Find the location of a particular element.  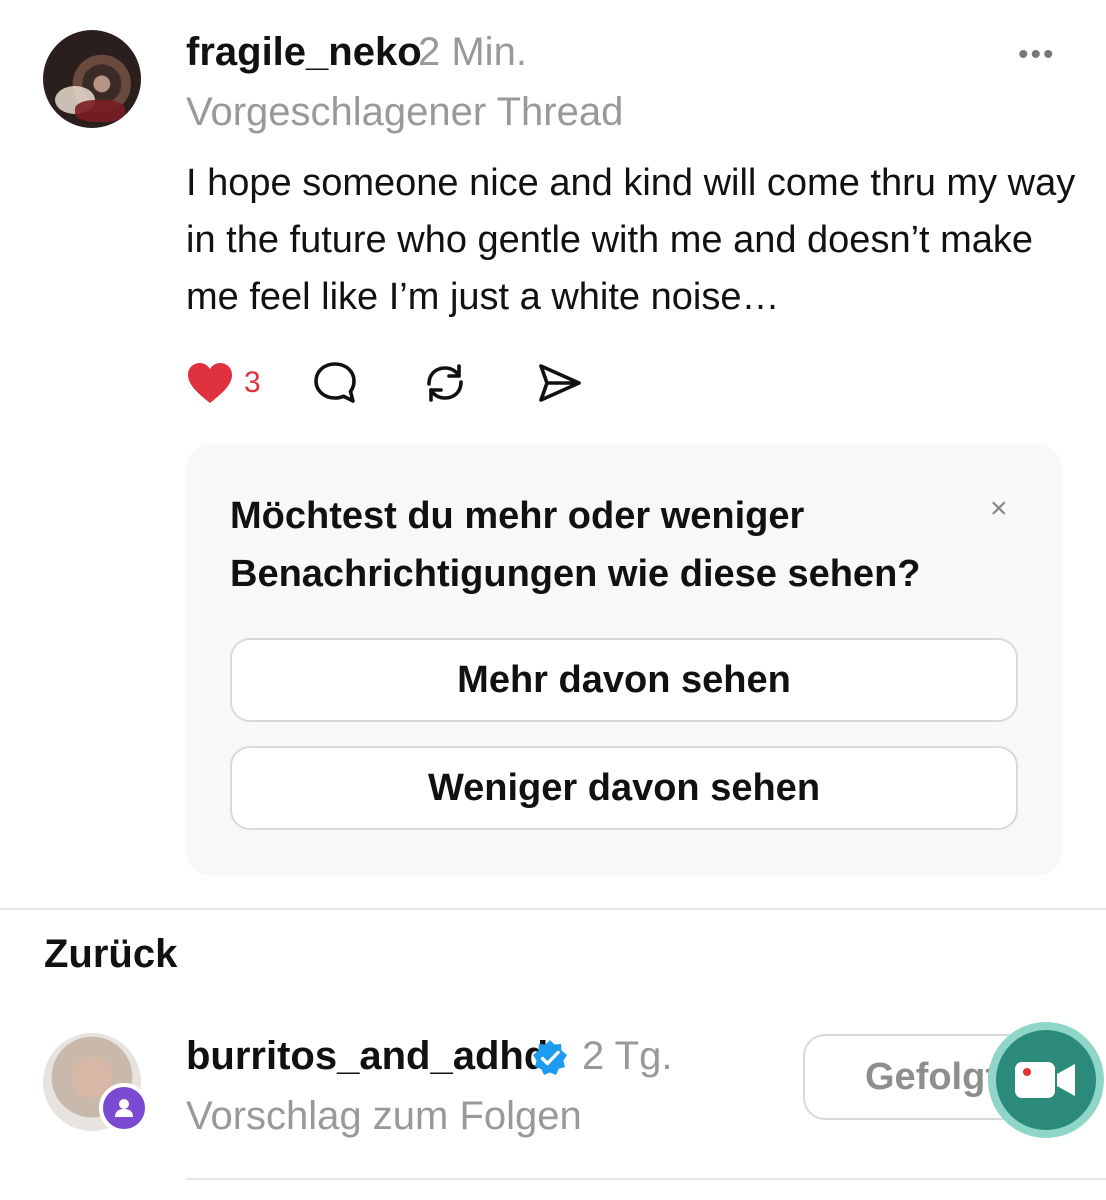

video-camera-icon is located at coordinates (1046, 1080).